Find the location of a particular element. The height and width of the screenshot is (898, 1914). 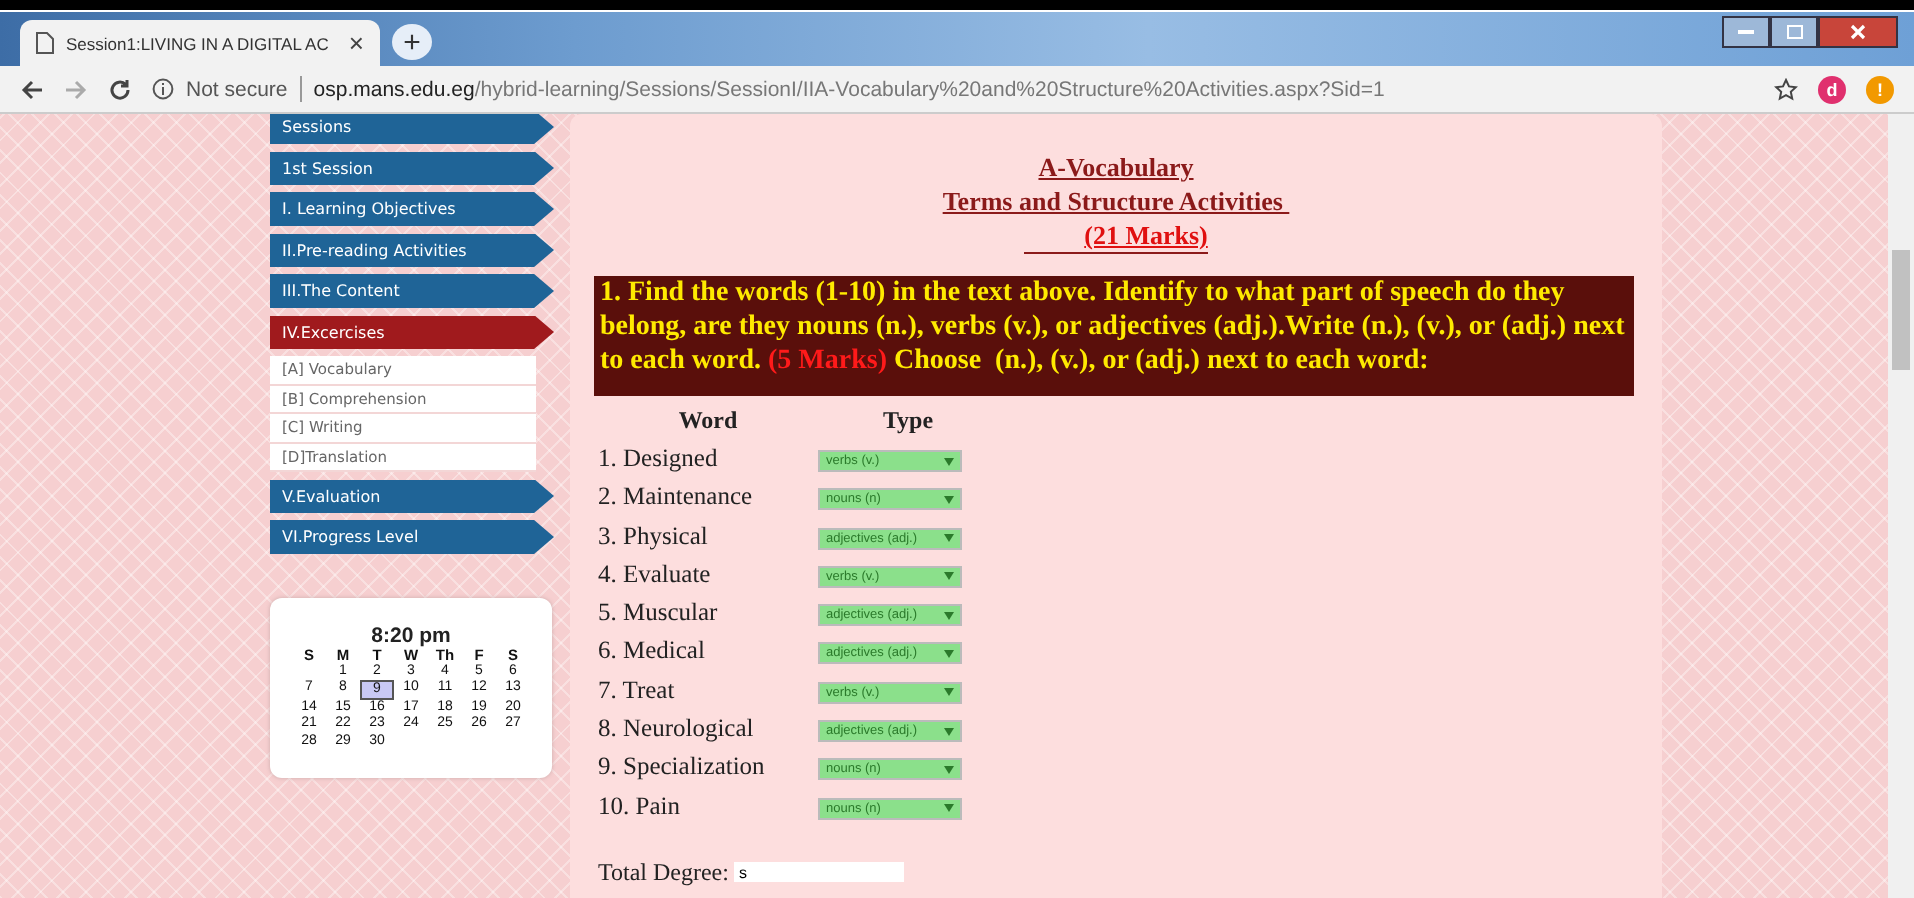

close-icon is located at coordinates (1858, 32).